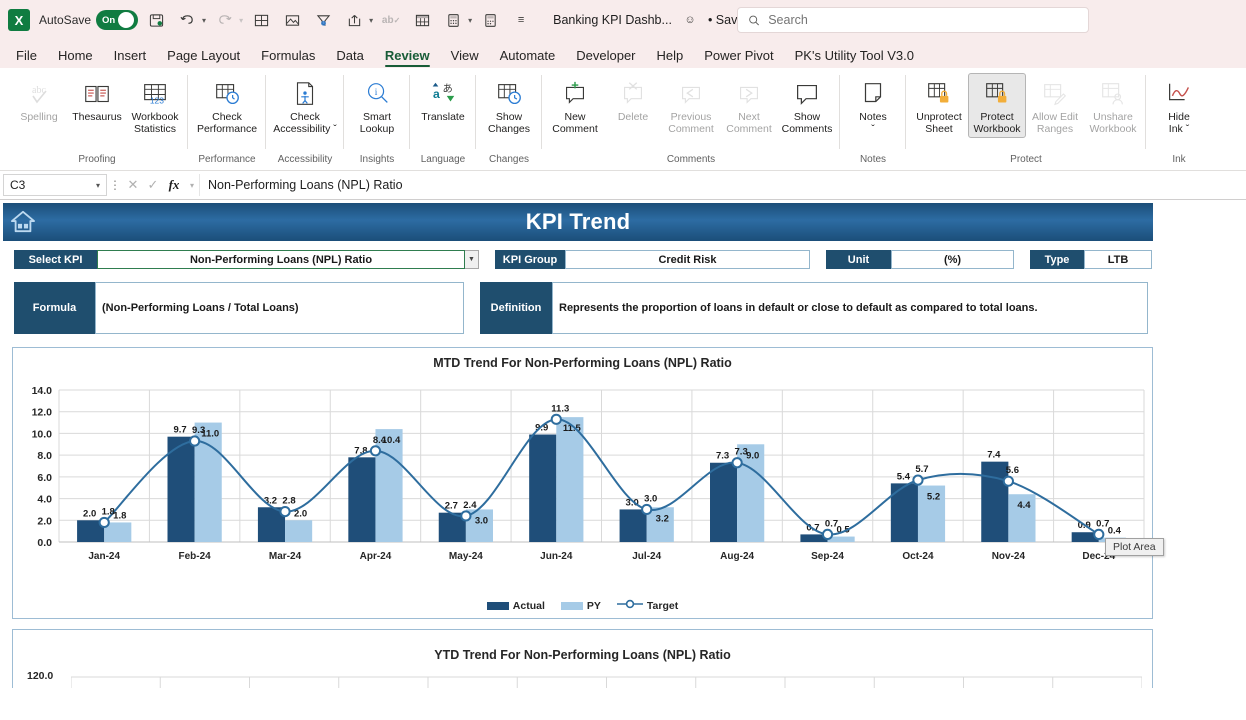 Image resolution: width=1246 pixels, height=720 pixels. I want to click on tab-page-layout: Page Layout, so click(203, 56).